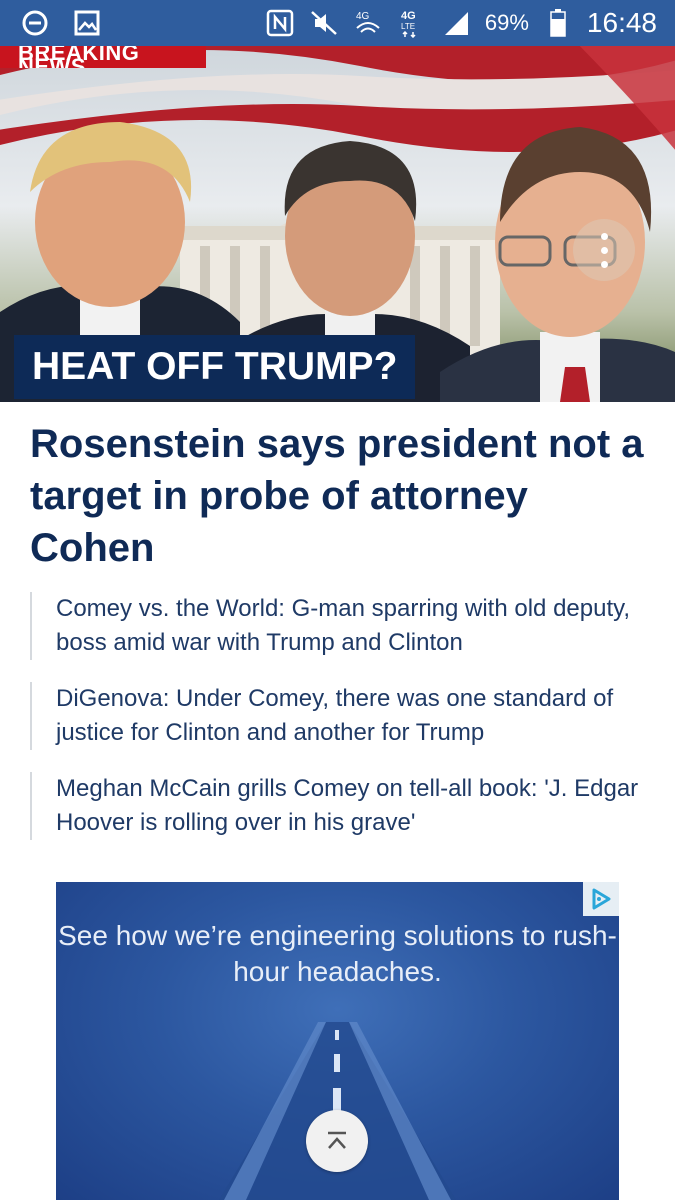 This screenshot has width=675, height=1200. I want to click on wifi-4g-icon: 4G, so click(368, 23).